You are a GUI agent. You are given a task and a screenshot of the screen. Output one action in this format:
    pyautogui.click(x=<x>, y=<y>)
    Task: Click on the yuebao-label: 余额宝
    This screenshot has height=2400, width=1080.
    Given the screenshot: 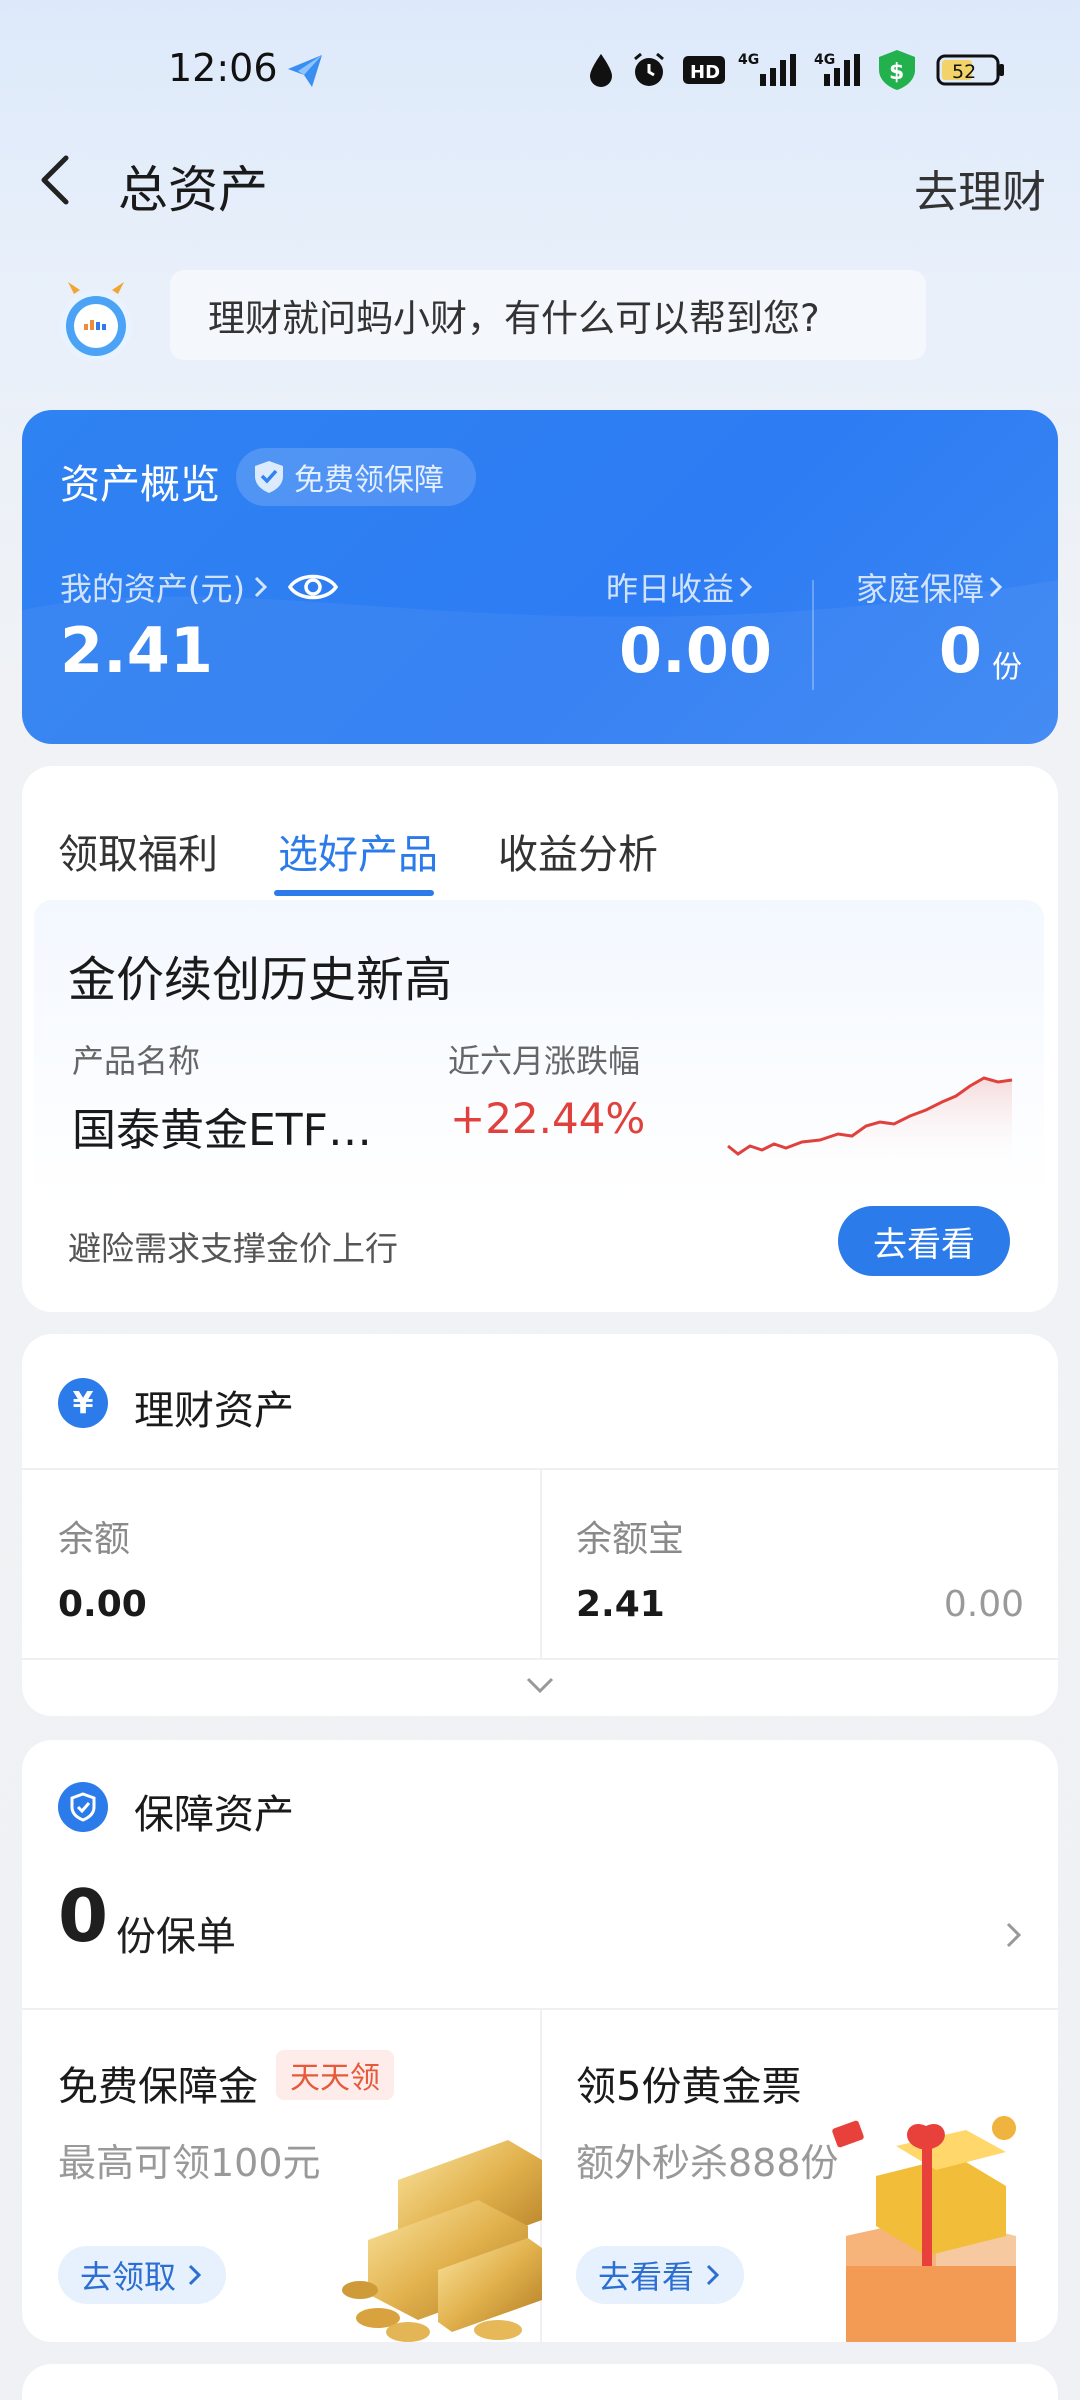 What is the action you would take?
    pyautogui.click(x=630, y=1539)
    